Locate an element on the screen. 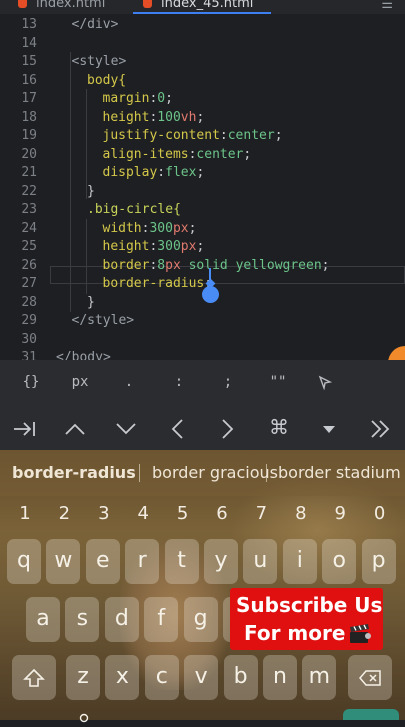 The height and width of the screenshot is (727, 405). code-text: margin:0; is located at coordinates (138, 99).